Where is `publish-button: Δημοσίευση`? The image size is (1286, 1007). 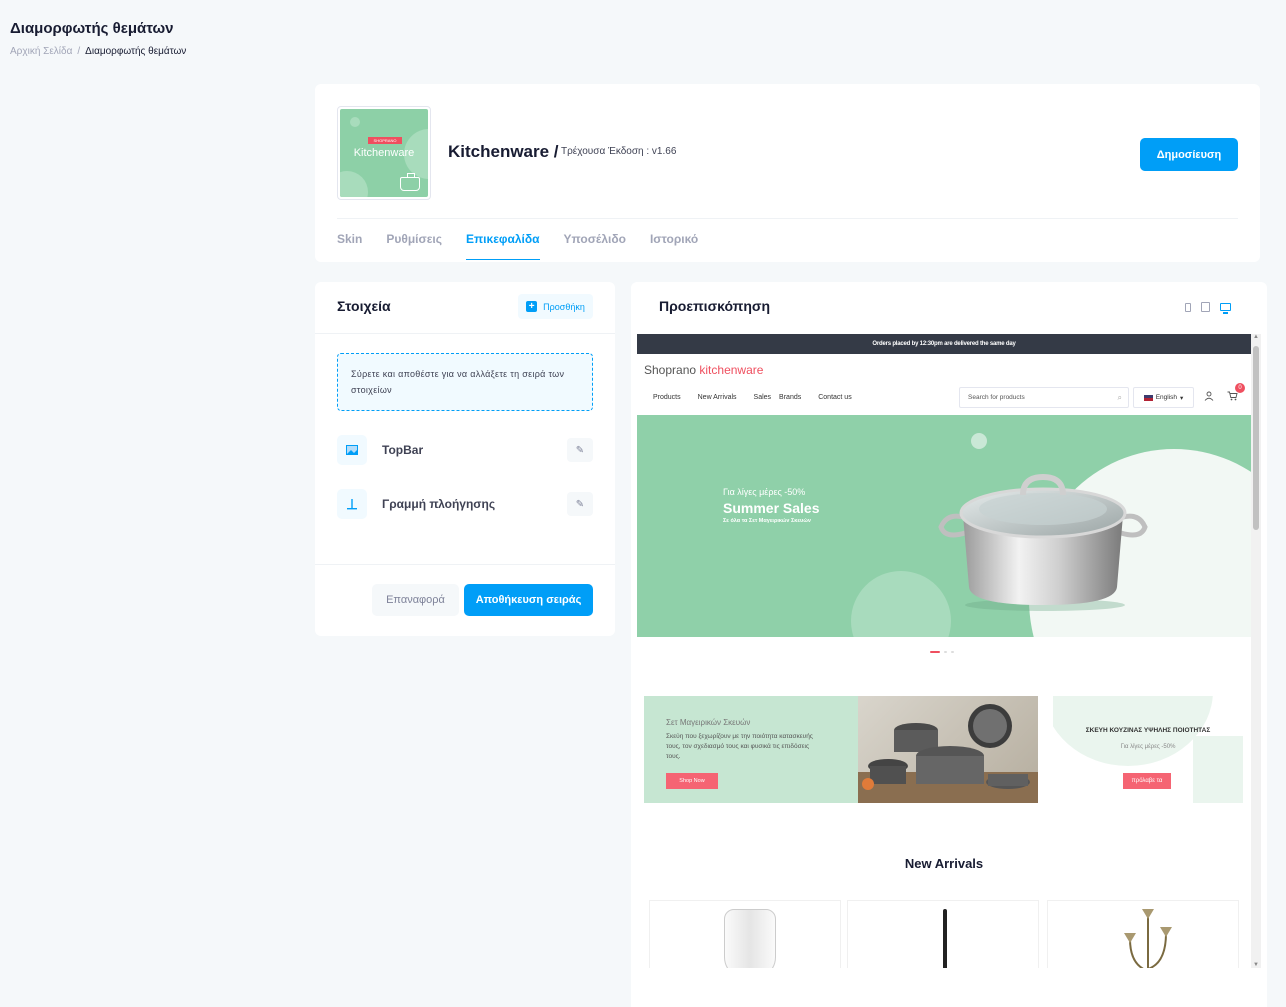
publish-button: Δημοσίευση is located at coordinates (1189, 154).